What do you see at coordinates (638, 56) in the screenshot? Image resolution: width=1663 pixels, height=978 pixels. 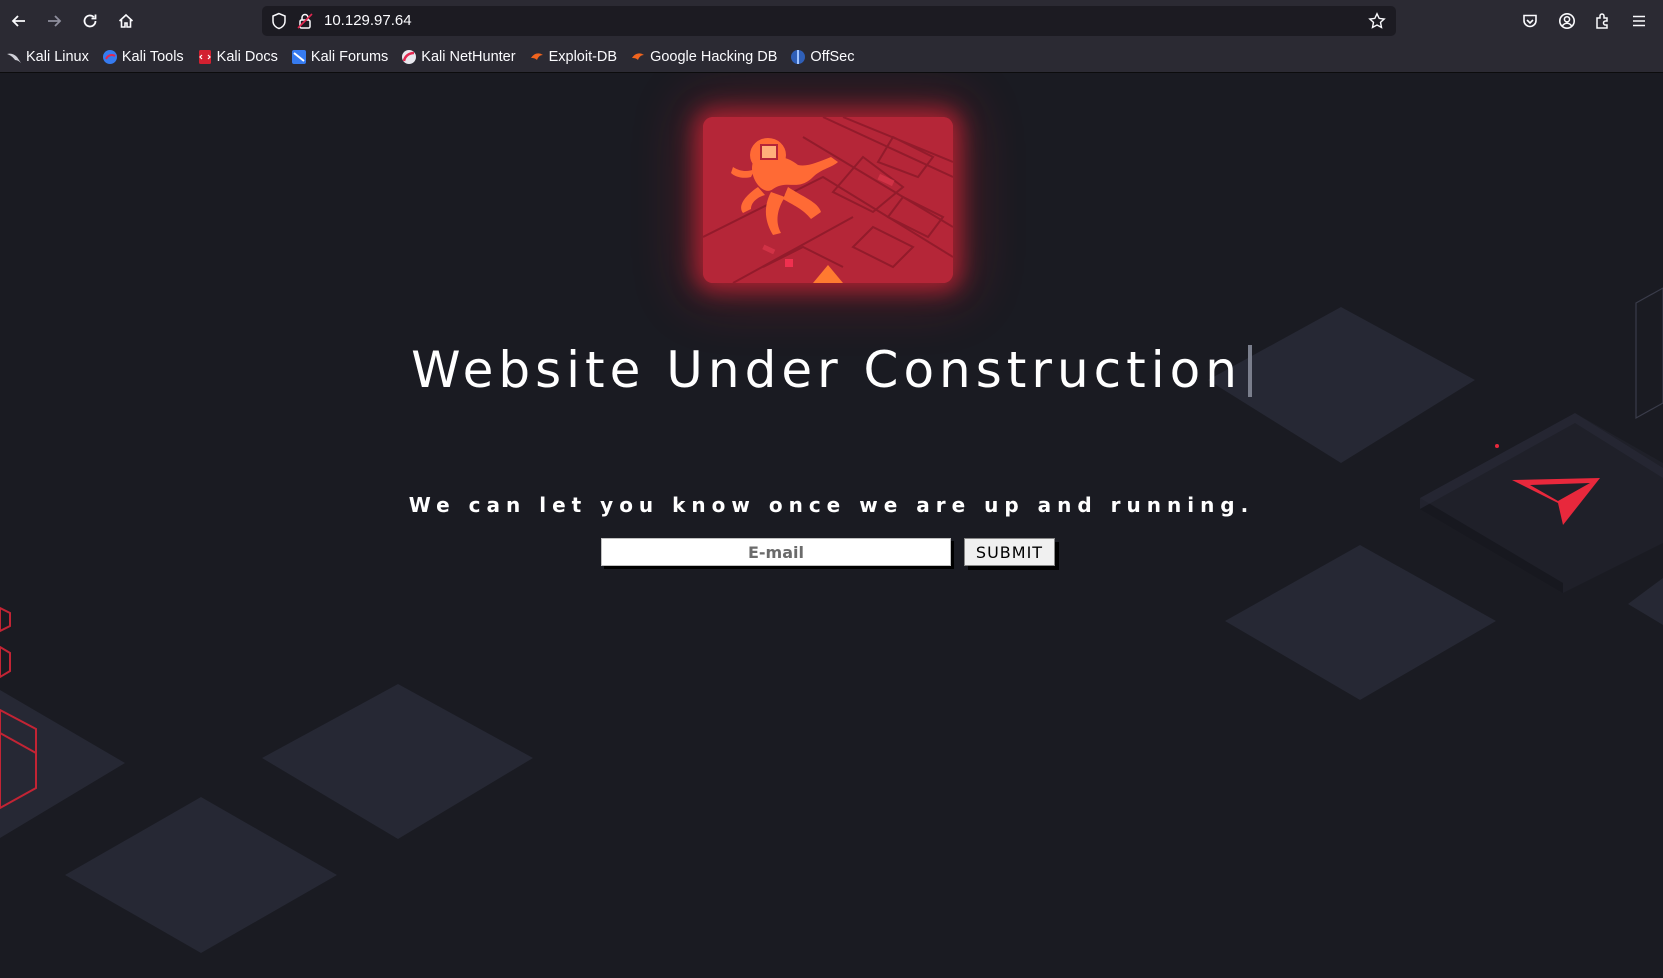 I see `ghdb-icon` at bounding box center [638, 56].